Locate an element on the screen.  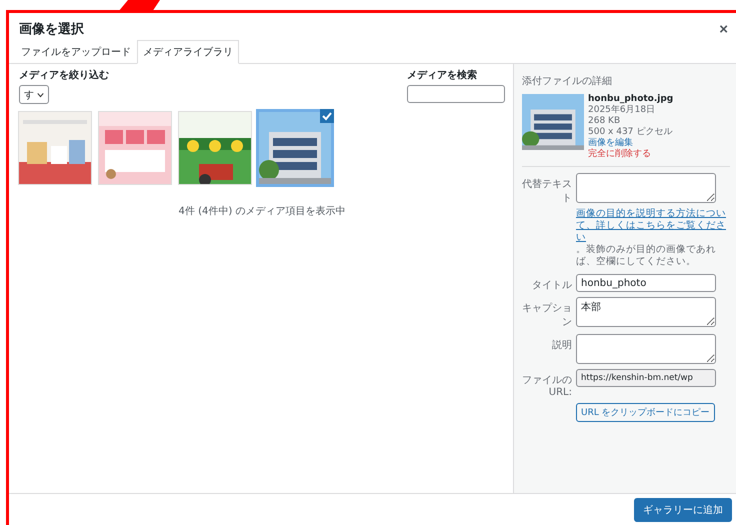
image-dimensions: 500 x 437 ピクセル is located at coordinates (631, 132).